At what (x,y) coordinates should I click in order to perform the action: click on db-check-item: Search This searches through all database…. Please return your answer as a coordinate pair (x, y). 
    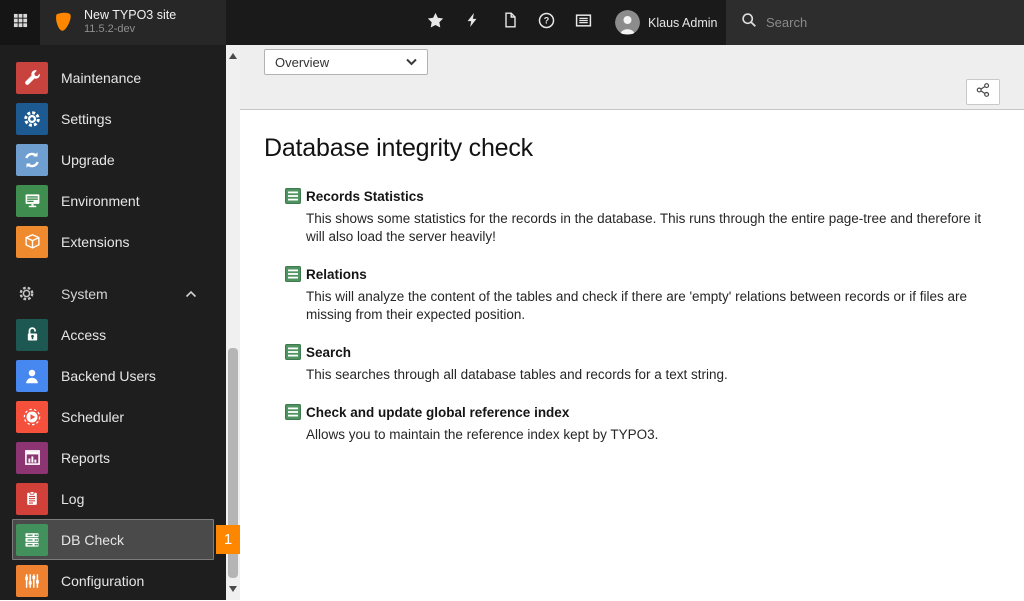
    Looking at the image, I should click on (654, 364).